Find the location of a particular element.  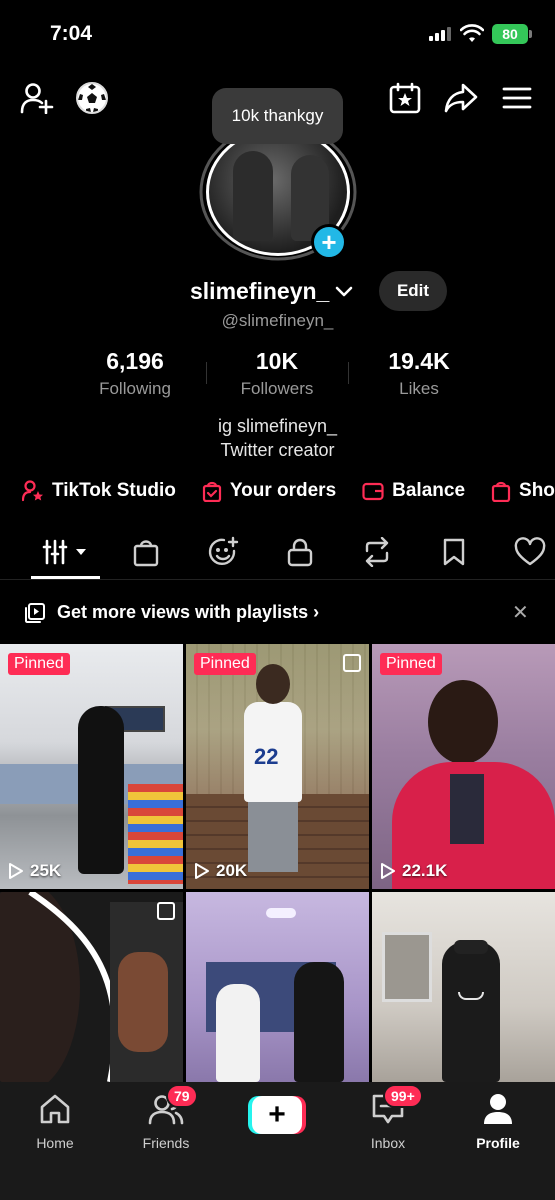

repost-icon is located at coordinates (377, 552).